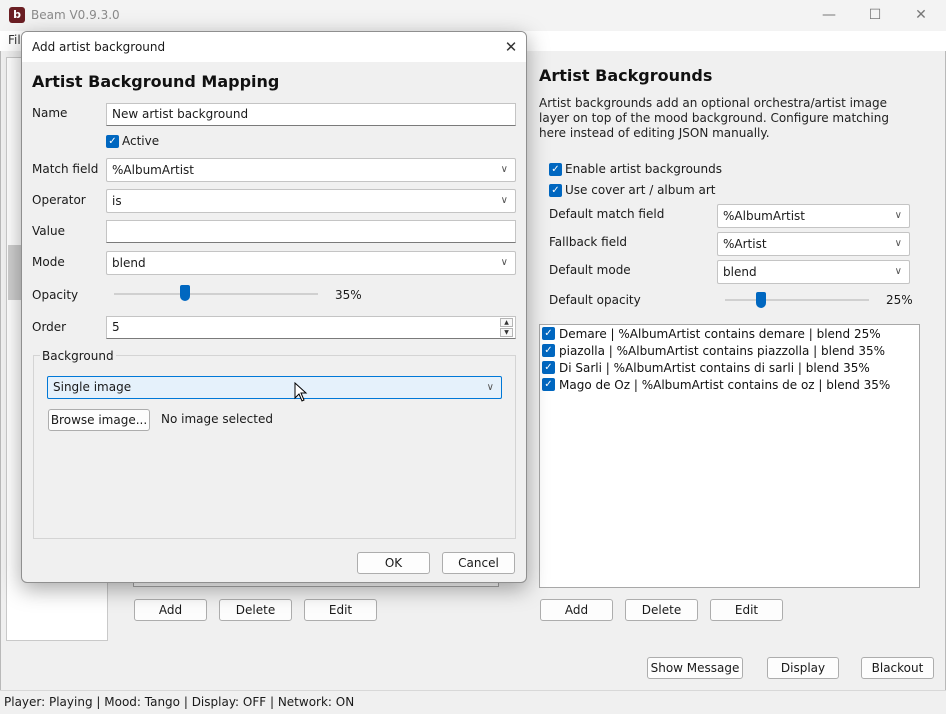  What do you see at coordinates (311, 170) in the screenshot?
I see `match-field-combo: %AlbumArtist ∨` at bounding box center [311, 170].